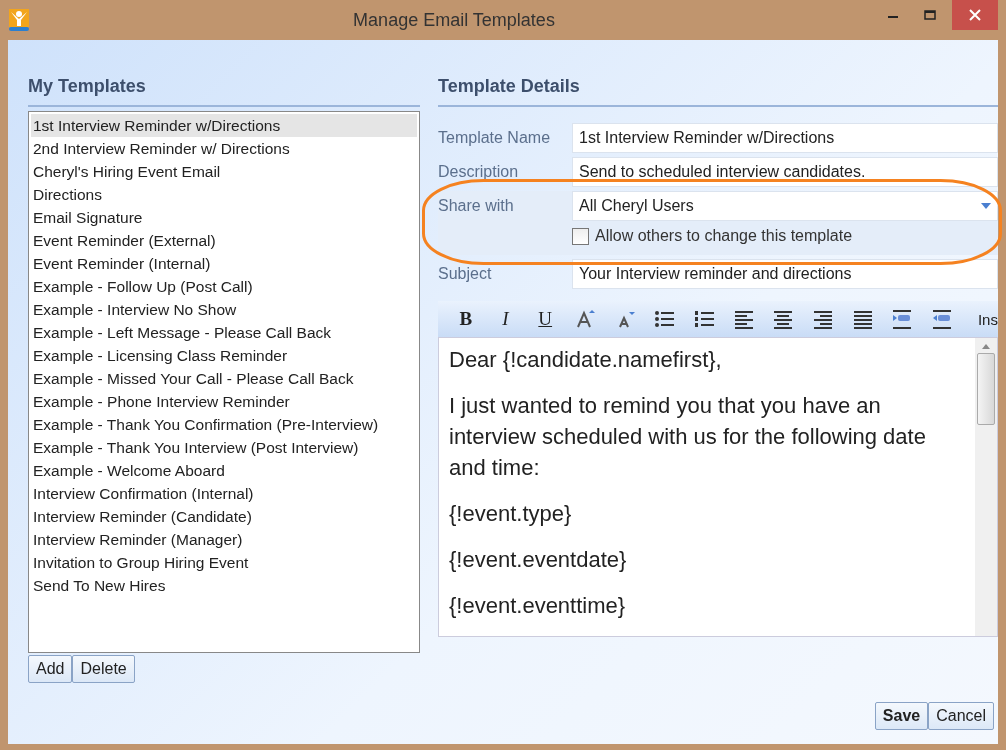 This screenshot has width=1006, height=750. I want to click on template-list-item: Example - Follow Up (Post Call), so click(224, 286).